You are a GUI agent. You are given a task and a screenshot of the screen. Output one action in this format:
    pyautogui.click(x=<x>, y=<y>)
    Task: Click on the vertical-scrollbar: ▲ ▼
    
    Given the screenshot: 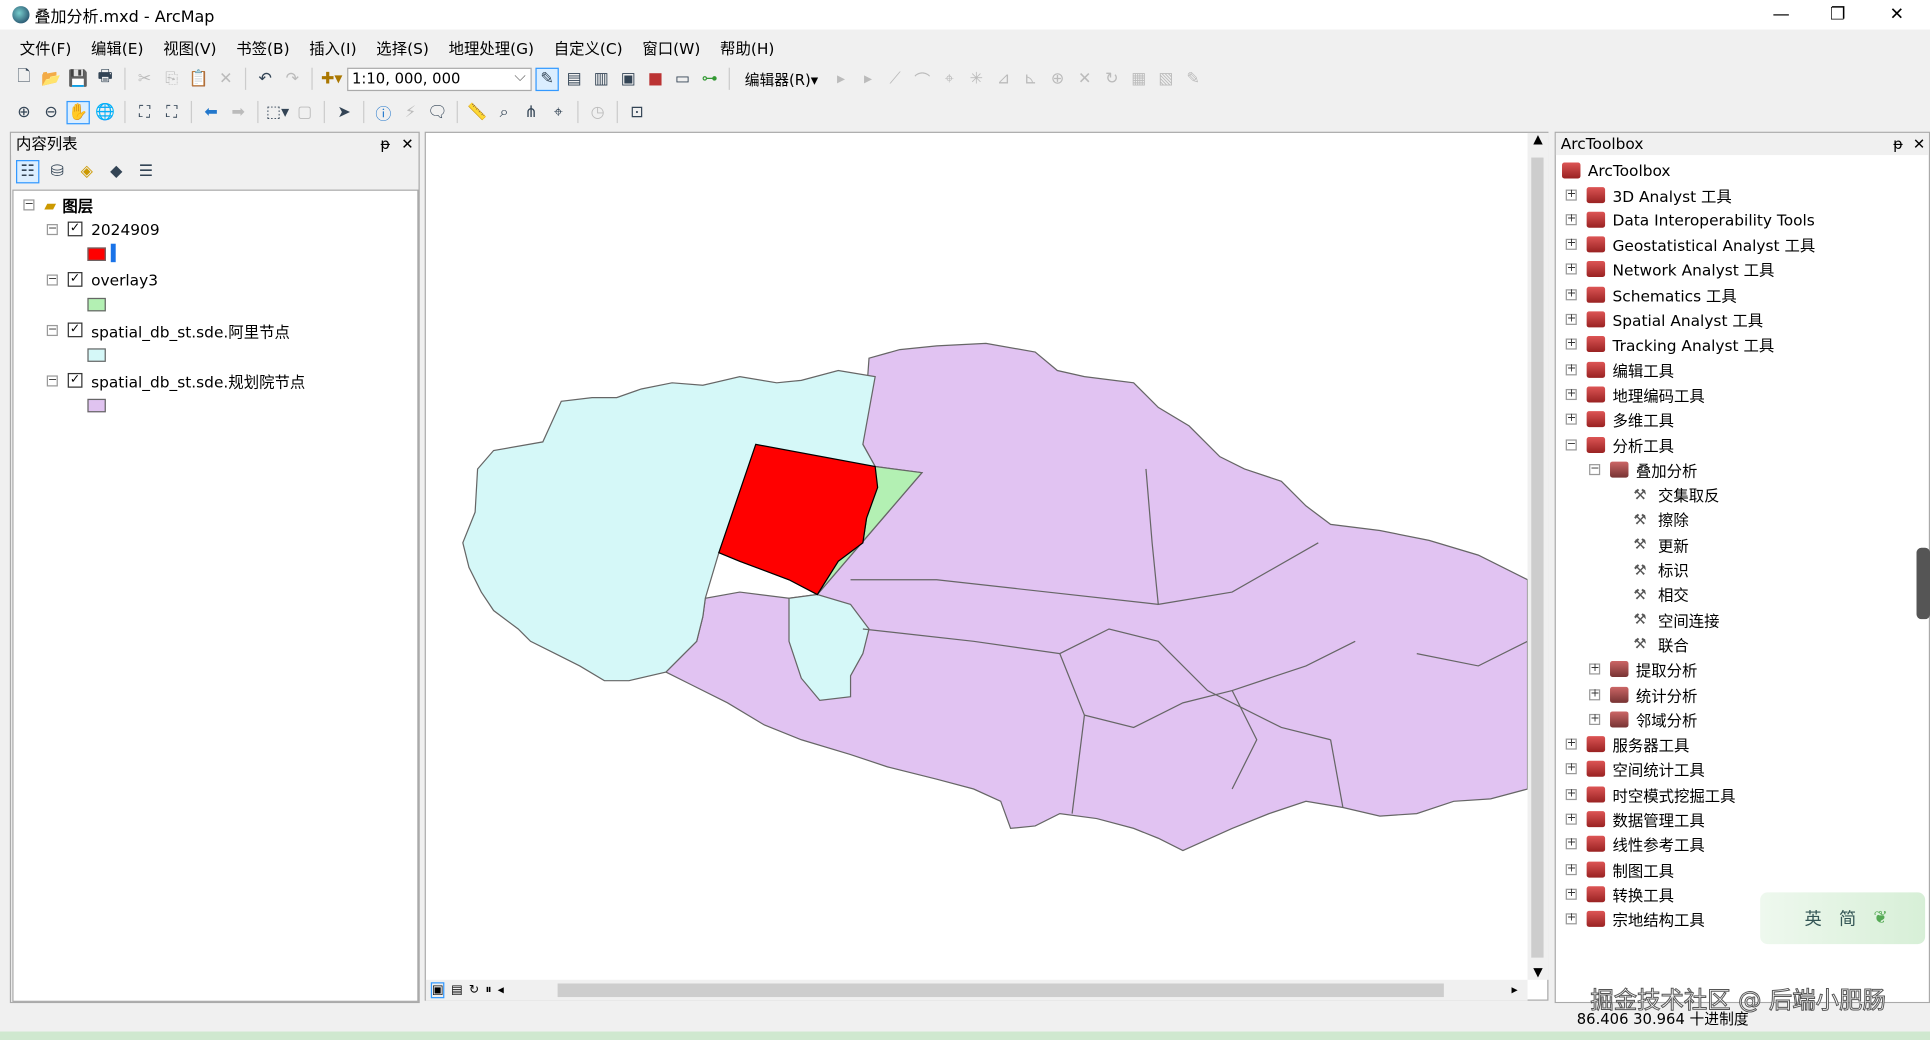 What is the action you would take?
    pyautogui.click(x=1538, y=556)
    